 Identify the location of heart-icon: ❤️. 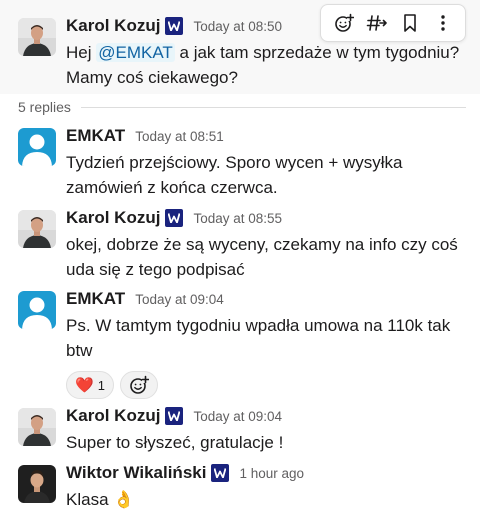
(84, 385).